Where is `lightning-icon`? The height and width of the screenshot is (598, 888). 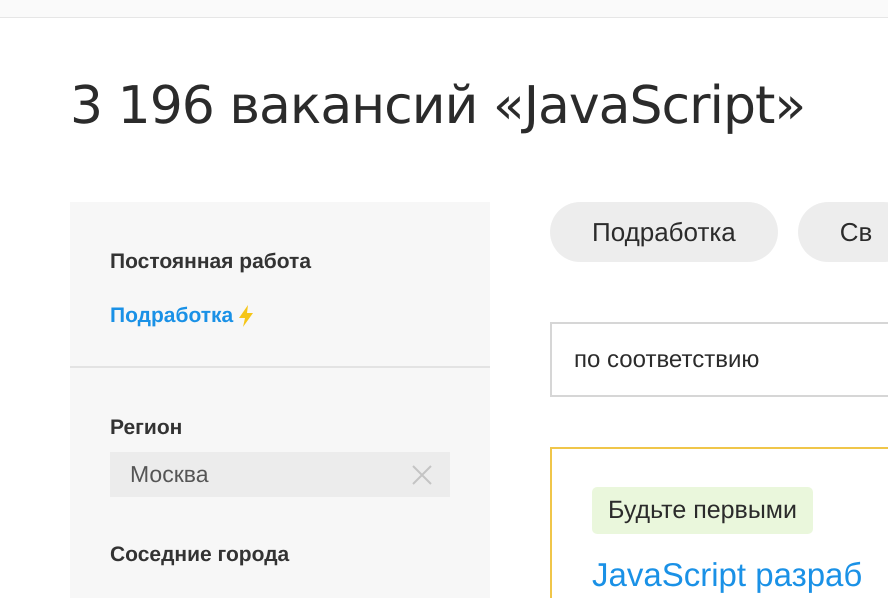 lightning-icon is located at coordinates (246, 316).